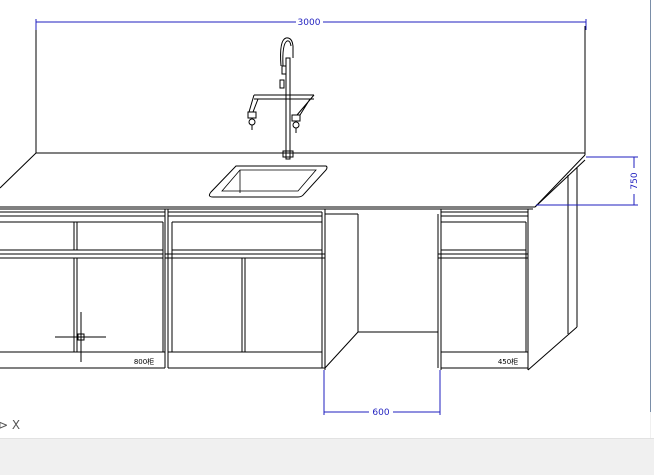 This screenshot has width=654, height=475. I want to click on left-cabinet-block, so click(83, 289).